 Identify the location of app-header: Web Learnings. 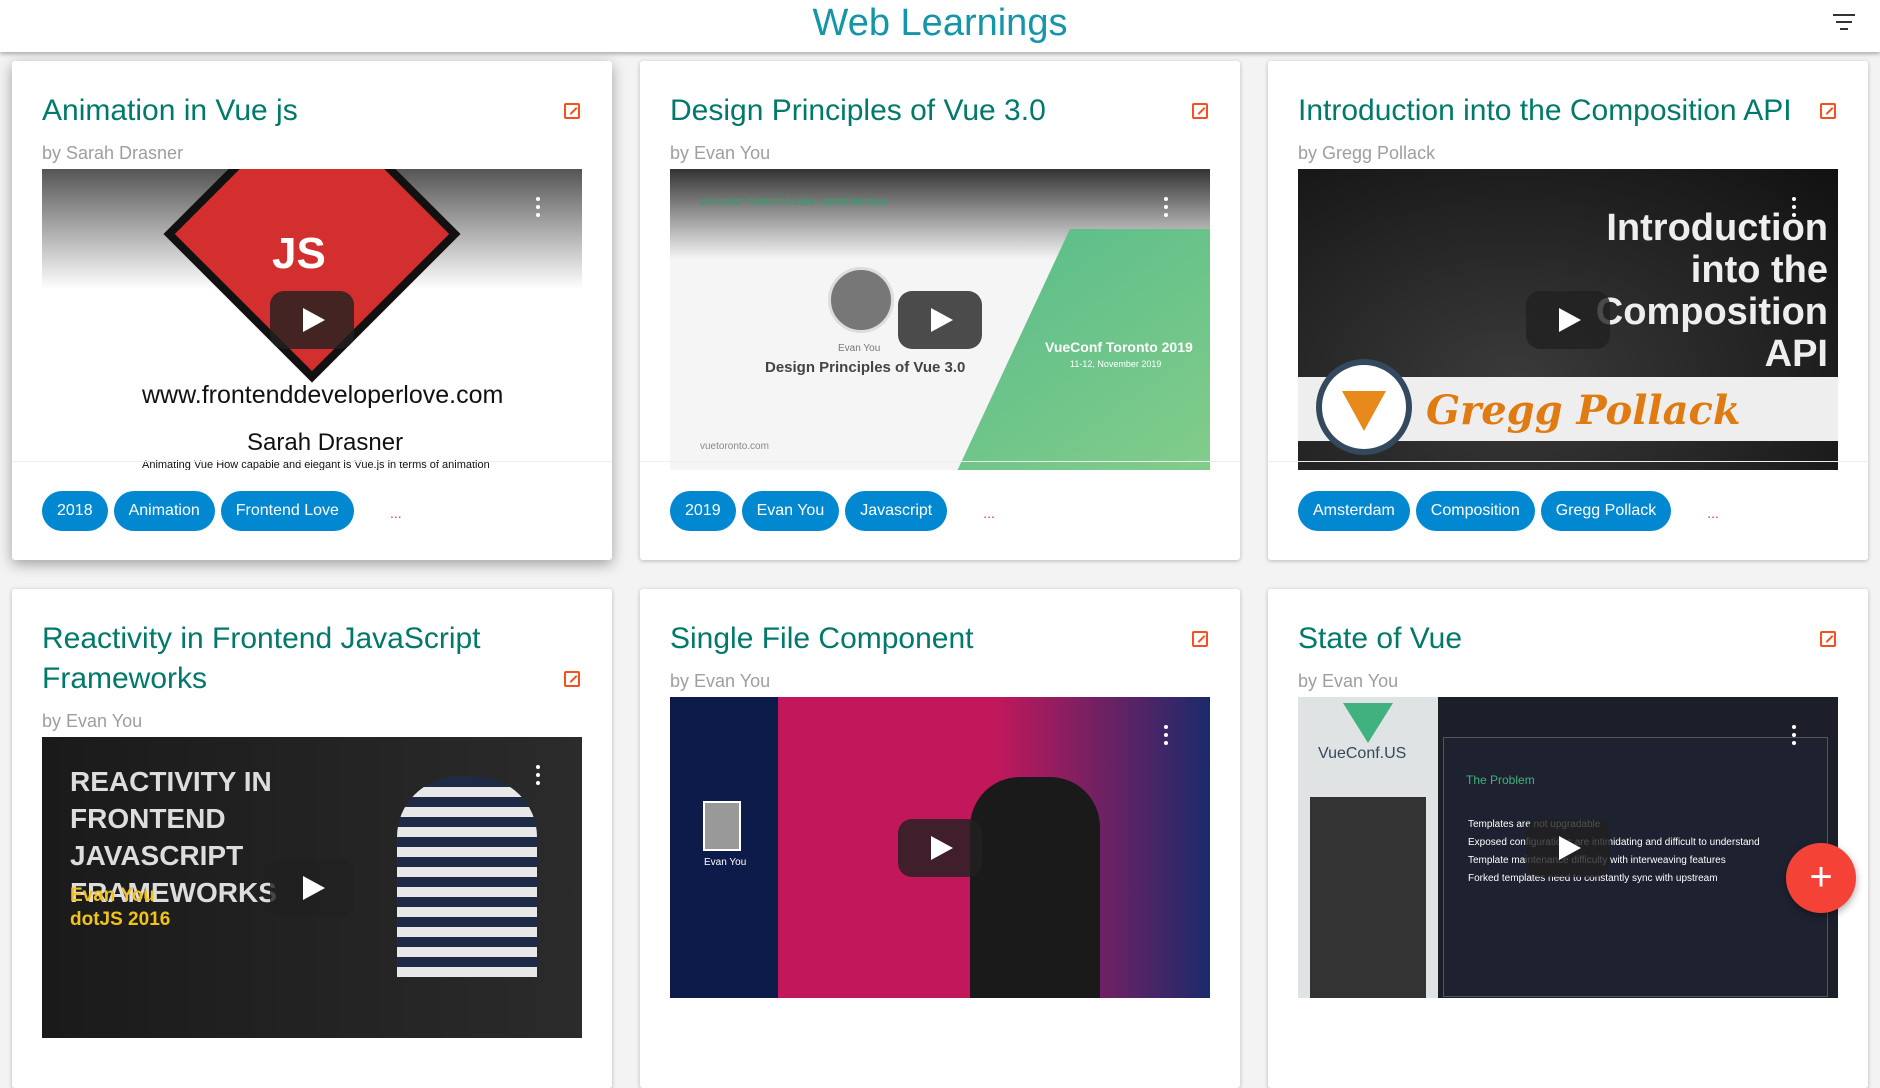
(940, 26).